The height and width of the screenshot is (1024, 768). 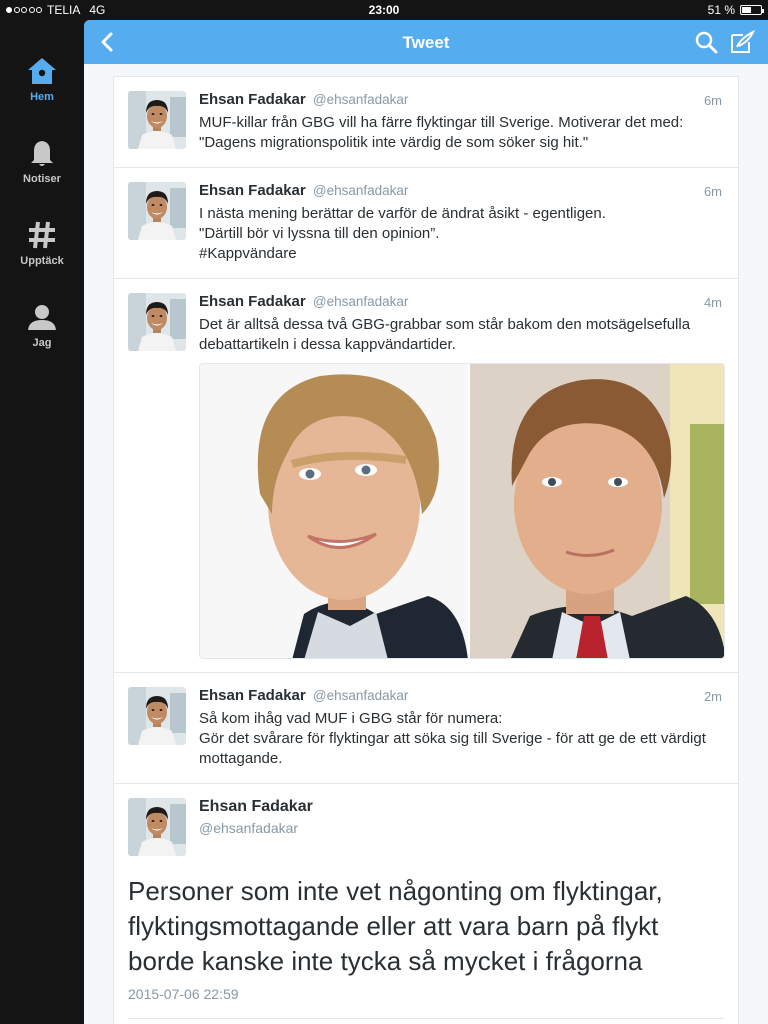 I want to click on hashtag-icon, so click(x=42, y=235).